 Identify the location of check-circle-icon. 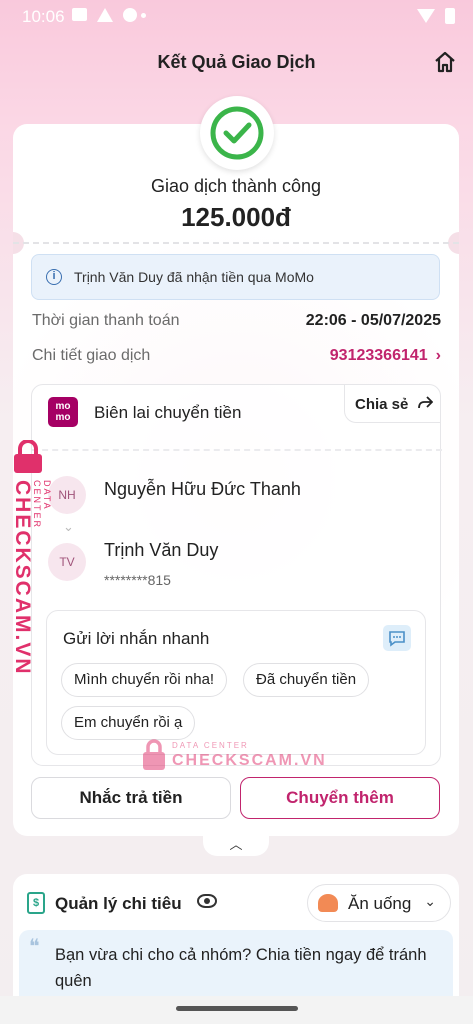
(237, 133).